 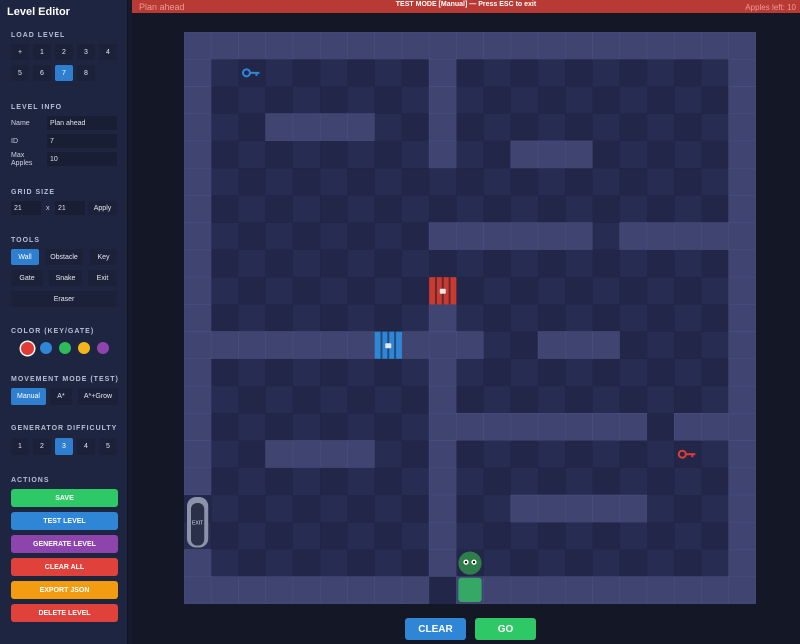 What do you see at coordinates (64, 257) in the screenshot?
I see `tool-obstacle: Obstacle` at bounding box center [64, 257].